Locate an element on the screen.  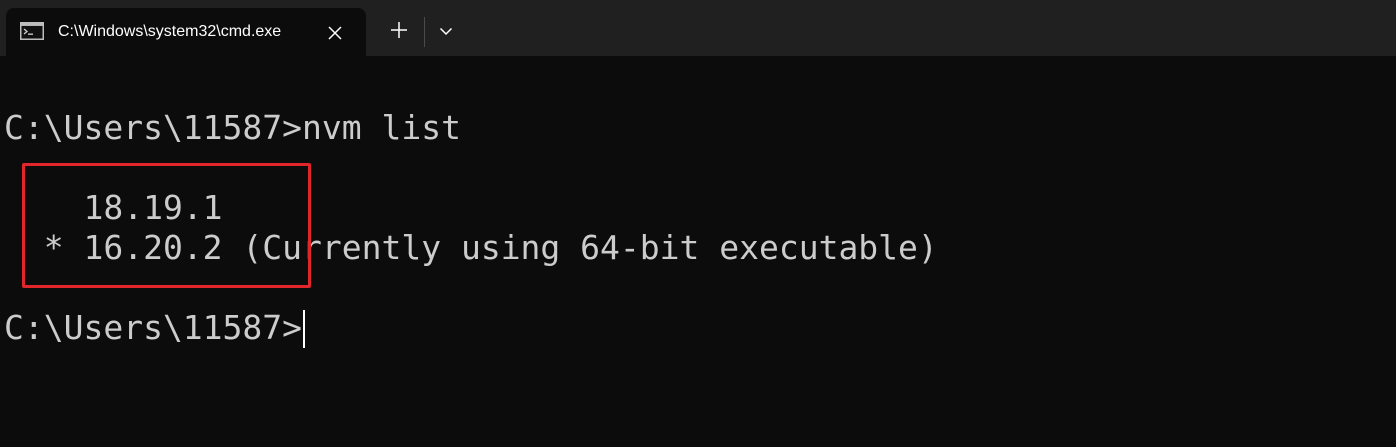
tab-cmd: C:\Windows\system32\cmd.exe is located at coordinates (186, 32).